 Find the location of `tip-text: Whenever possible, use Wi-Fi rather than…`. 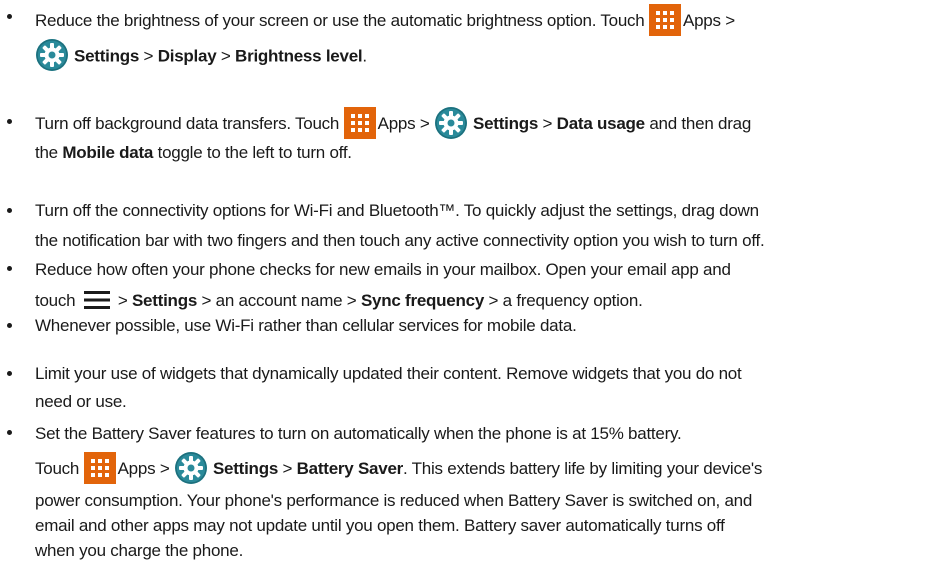

tip-text: Whenever possible, use Wi-Fi rather than… is located at coordinates (306, 325).